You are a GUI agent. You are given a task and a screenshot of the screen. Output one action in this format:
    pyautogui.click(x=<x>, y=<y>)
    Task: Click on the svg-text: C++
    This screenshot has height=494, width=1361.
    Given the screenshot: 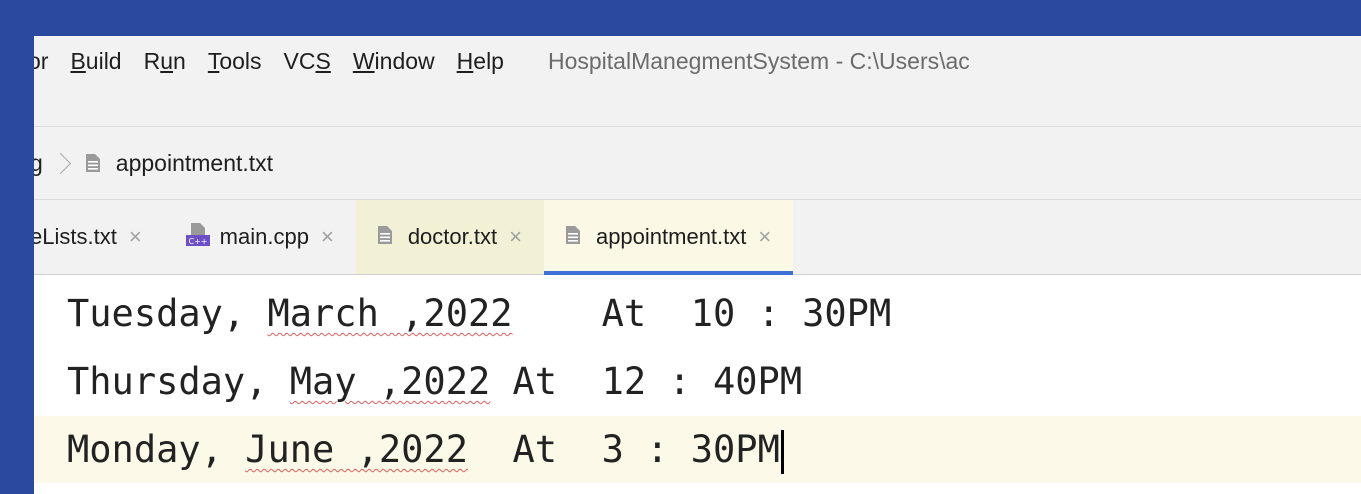 What is the action you would take?
    pyautogui.click(x=197, y=241)
    